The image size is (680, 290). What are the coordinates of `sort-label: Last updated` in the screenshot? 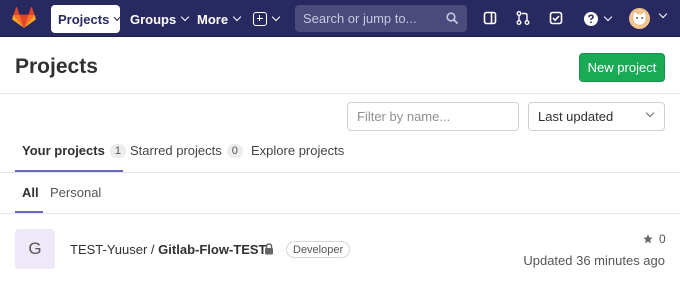 It's located at (576, 116).